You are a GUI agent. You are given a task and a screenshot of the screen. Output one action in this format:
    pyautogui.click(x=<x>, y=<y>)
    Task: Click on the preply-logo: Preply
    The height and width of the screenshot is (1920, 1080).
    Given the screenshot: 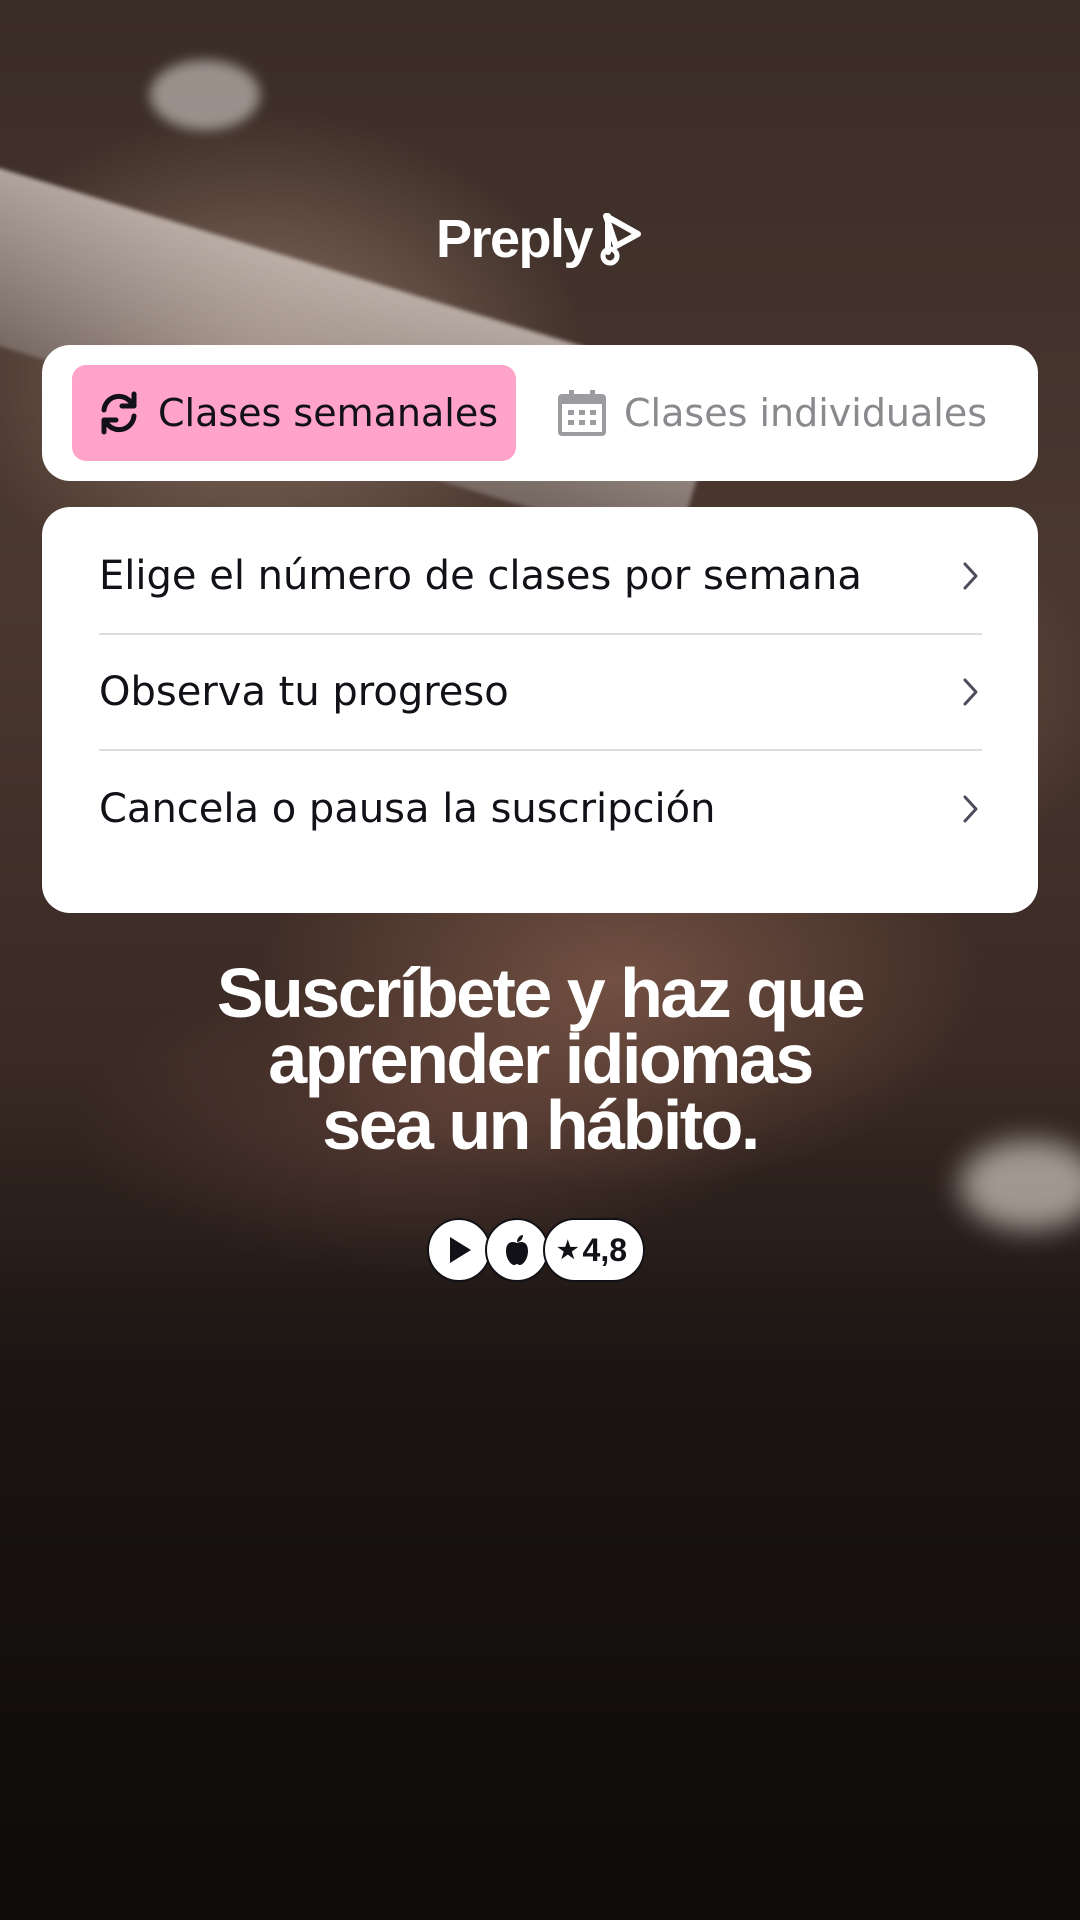 What is the action you would take?
    pyautogui.click(x=540, y=239)
    